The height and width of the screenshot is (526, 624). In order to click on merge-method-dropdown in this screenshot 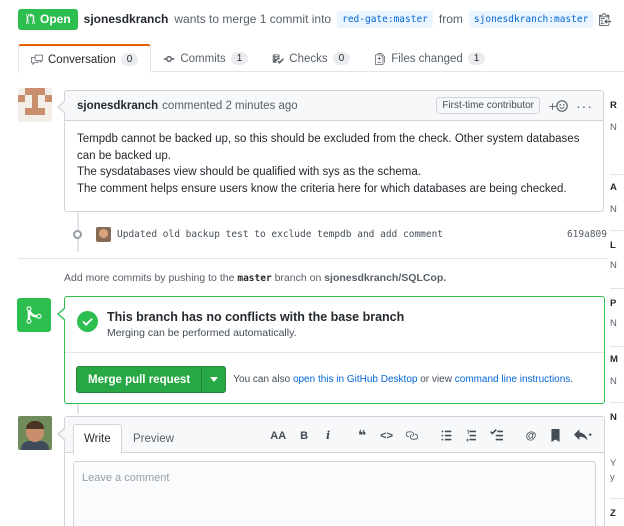, I will do `click(213, 379)`.